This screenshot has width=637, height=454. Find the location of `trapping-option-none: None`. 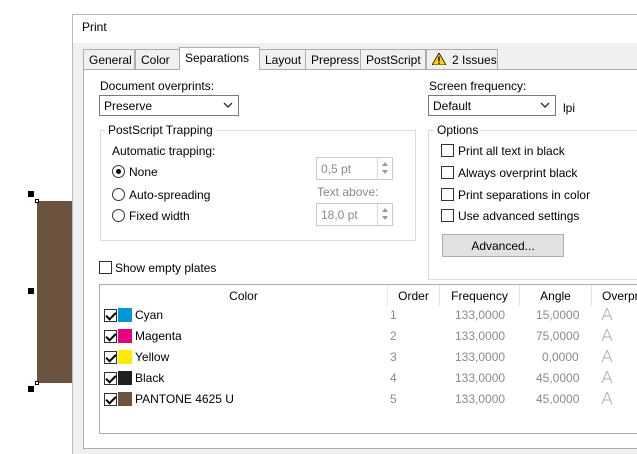

trapping-option-none: None is located at coordinates (172, 172).